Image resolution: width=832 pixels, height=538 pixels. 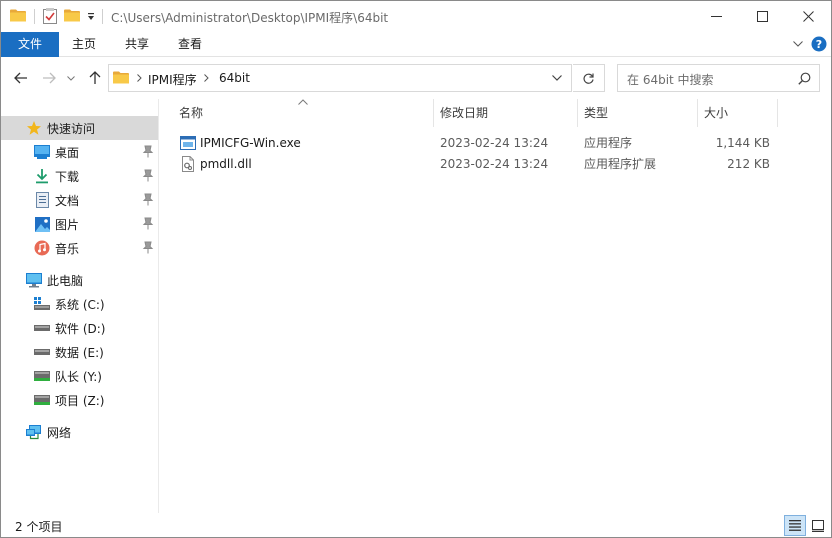 What do you see at coordinates (71, 128) in the screenshot?
I see `sidebar-item-label: 快速访问` at bounding box center [71, 128].